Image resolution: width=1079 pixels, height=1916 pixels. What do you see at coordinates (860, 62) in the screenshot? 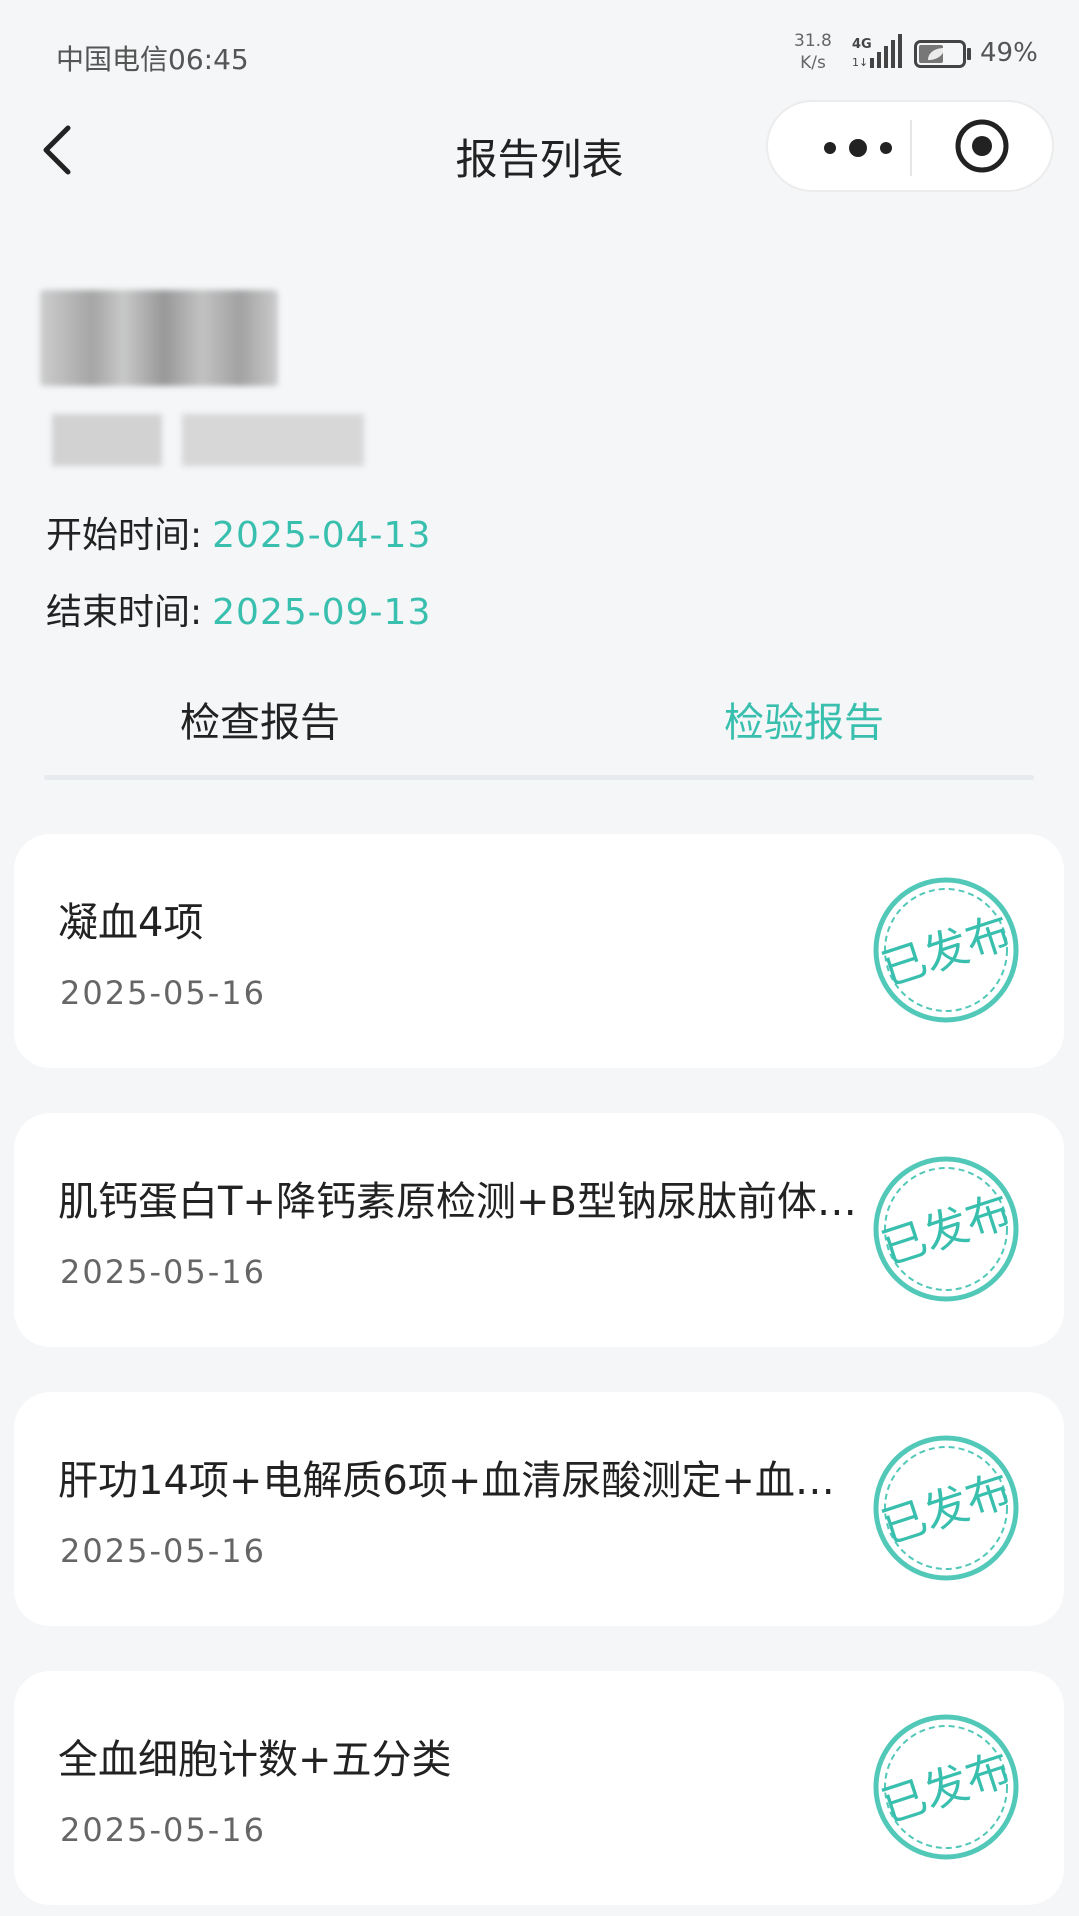
I see `svg-text: 1↓` at bounding box center [860, 62].